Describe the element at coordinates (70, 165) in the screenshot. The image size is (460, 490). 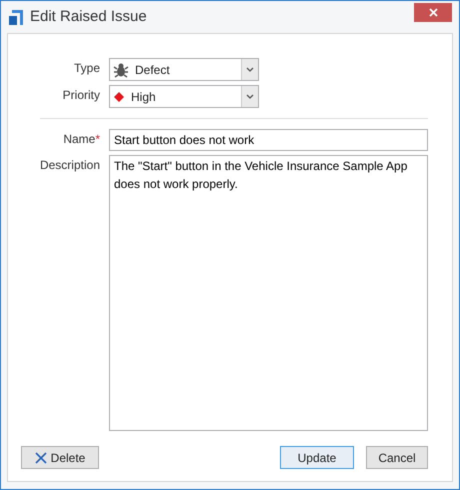
I see `field-label: Description` at that location.